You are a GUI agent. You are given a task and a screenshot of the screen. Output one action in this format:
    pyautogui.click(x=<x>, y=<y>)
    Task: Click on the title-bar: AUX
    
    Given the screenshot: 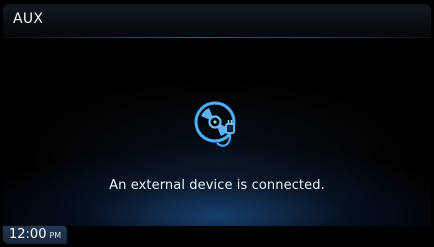 What is the action you would take?
    pyautogui.click(x=217, y=20)
    